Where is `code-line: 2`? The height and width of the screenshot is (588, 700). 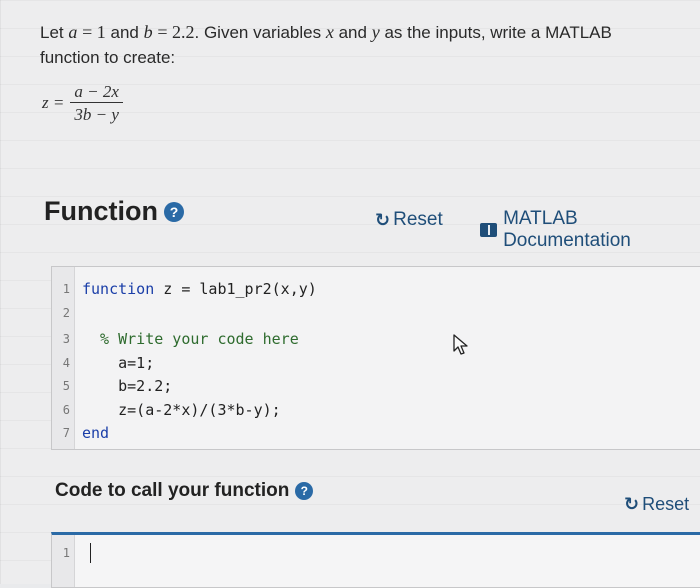 code-line: 2 is located at coordinates (376, 313).